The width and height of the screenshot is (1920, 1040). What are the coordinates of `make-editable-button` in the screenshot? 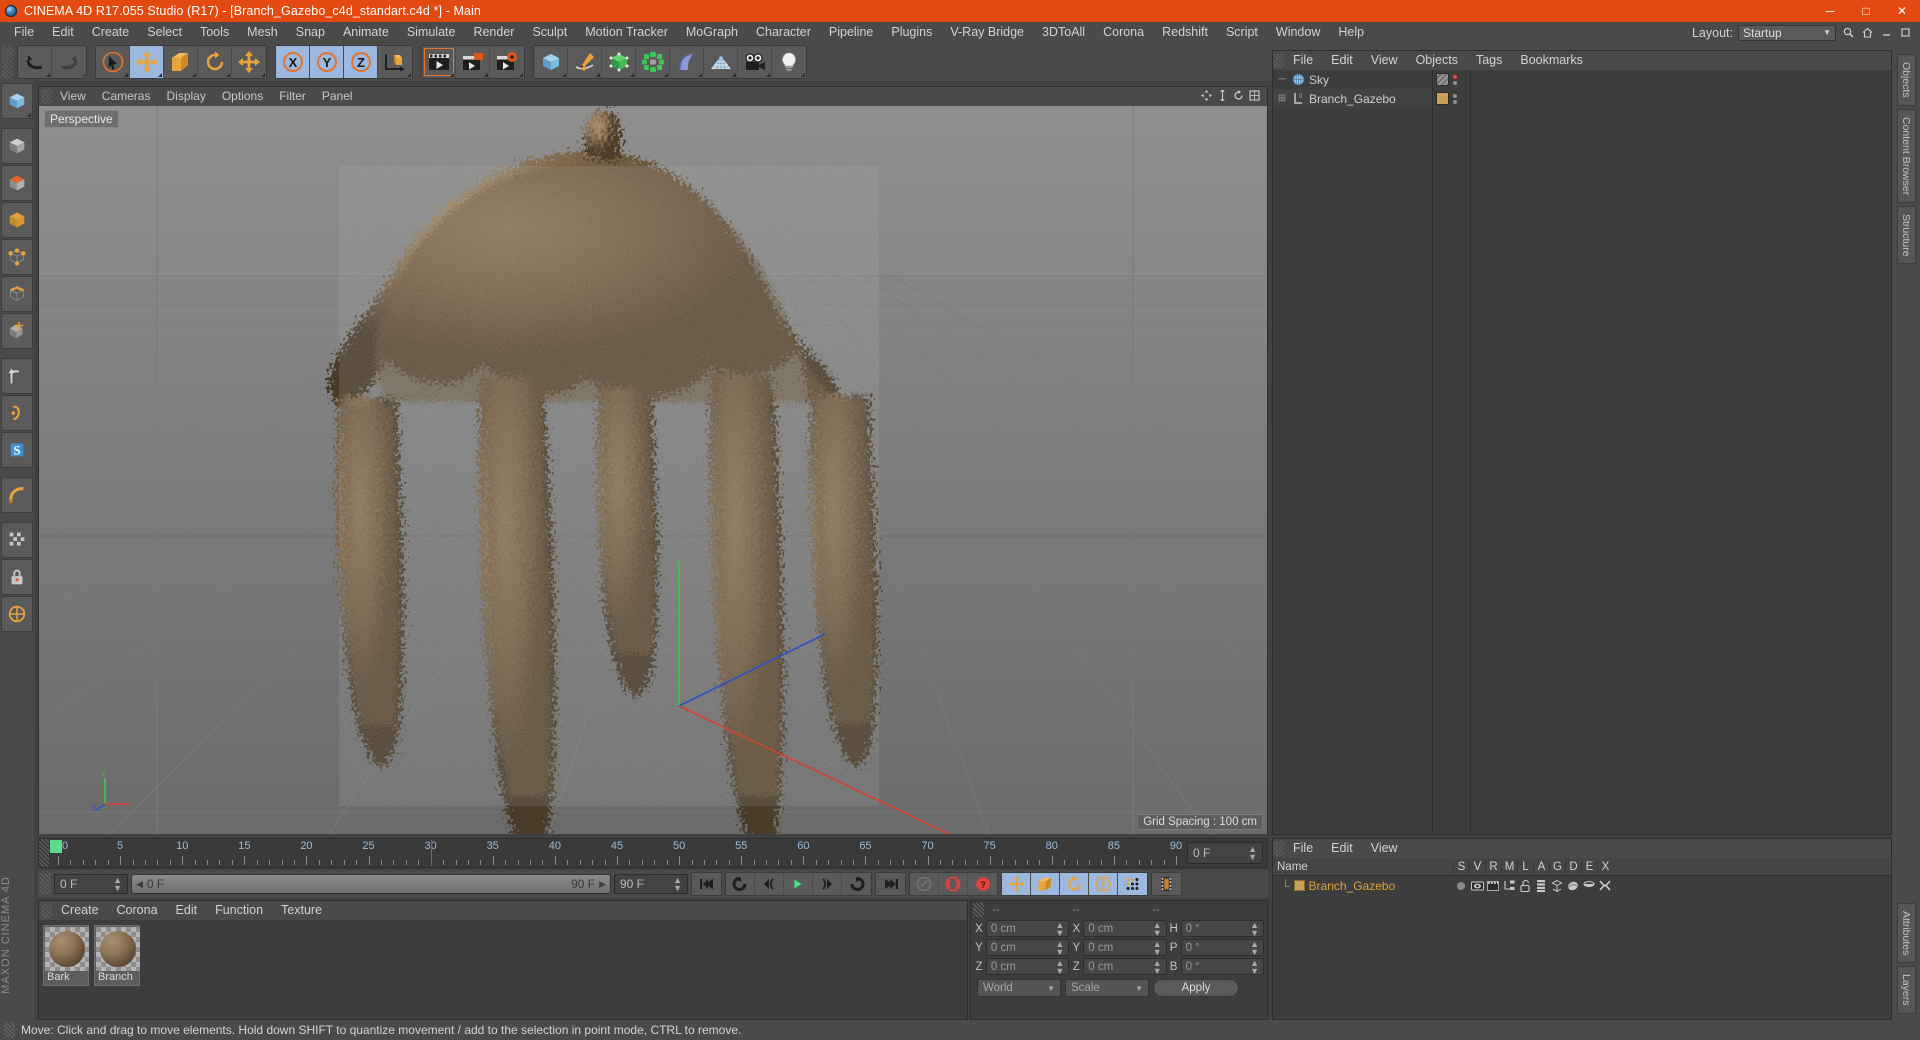 It's located at (17, 101).